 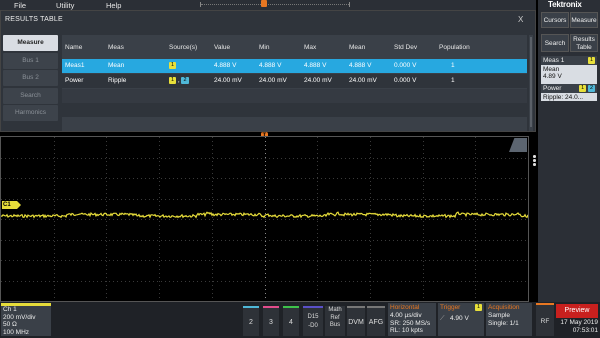 I want to click on tab-bus-2: Bus 2, so click(x=30, y=78).